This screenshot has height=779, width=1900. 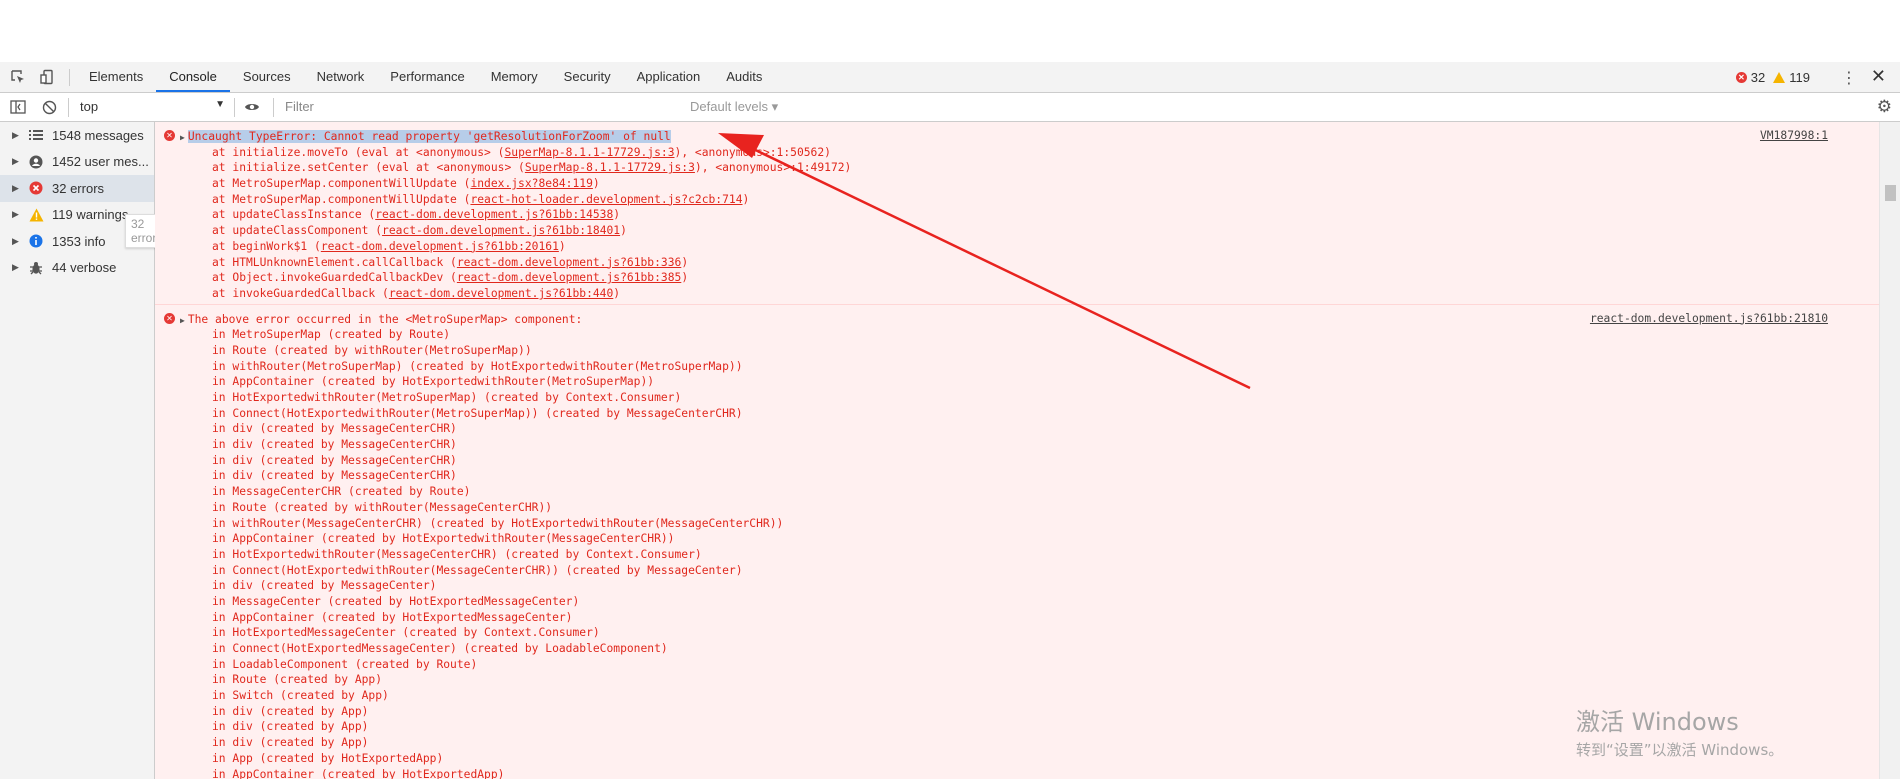 I want to click on source-link: VM187998:1, so click(x=1794, y=135).